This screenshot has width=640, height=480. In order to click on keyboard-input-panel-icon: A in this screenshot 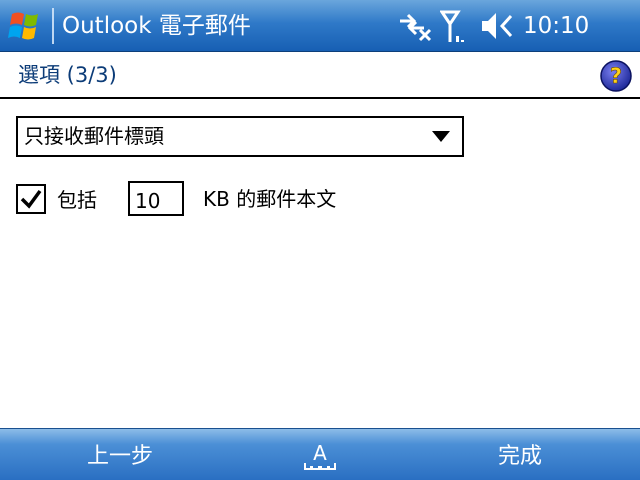, I will do `click(320, 456)`.